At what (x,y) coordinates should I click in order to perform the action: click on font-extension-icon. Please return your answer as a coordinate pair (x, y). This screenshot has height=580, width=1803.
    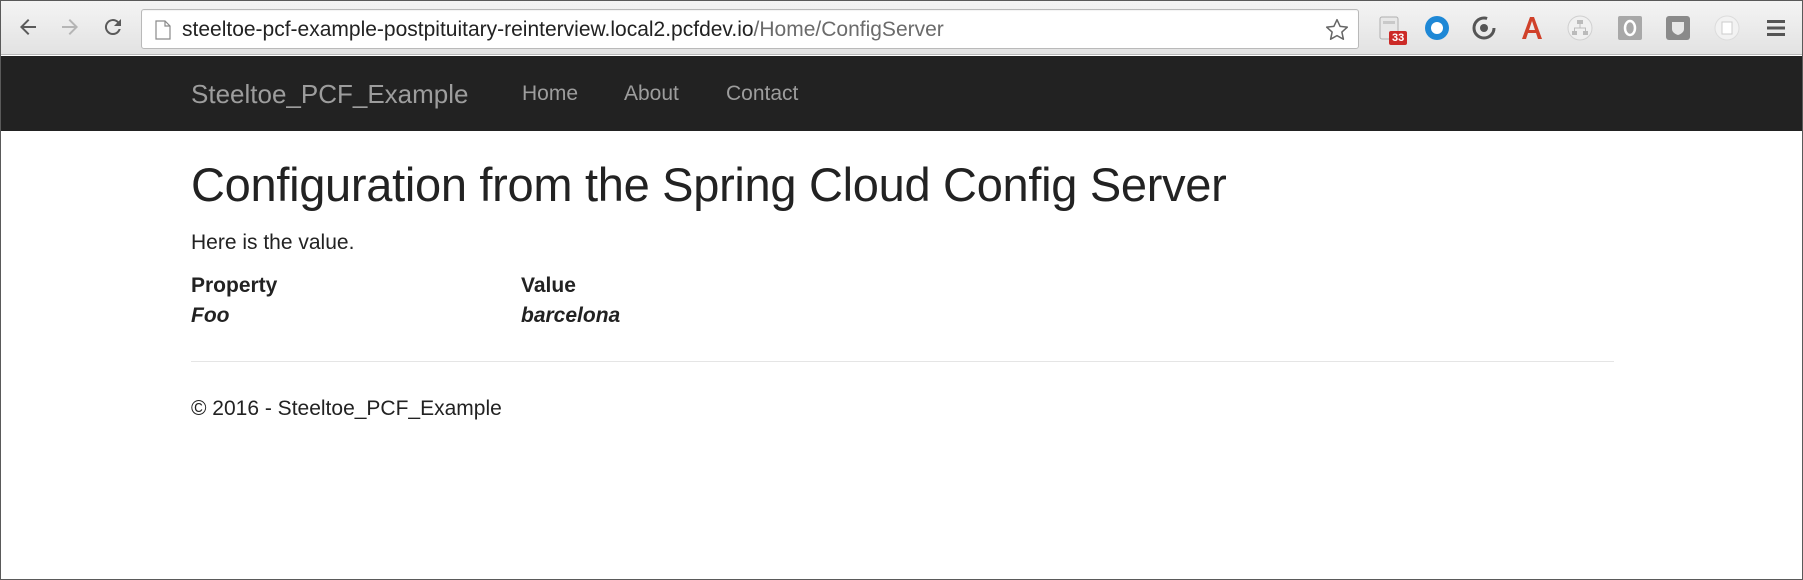
    Looking at the image, I should click on (1532, 28).